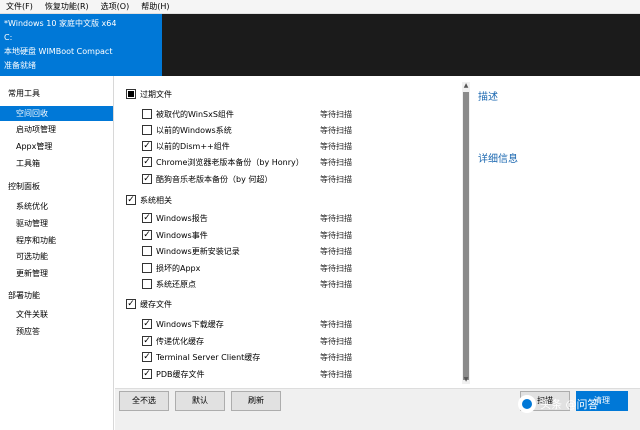  Describe the element at coordinates (56, 256) in the screenshot. I see `sidebar-item-optional-features: 可选功能` at that location.